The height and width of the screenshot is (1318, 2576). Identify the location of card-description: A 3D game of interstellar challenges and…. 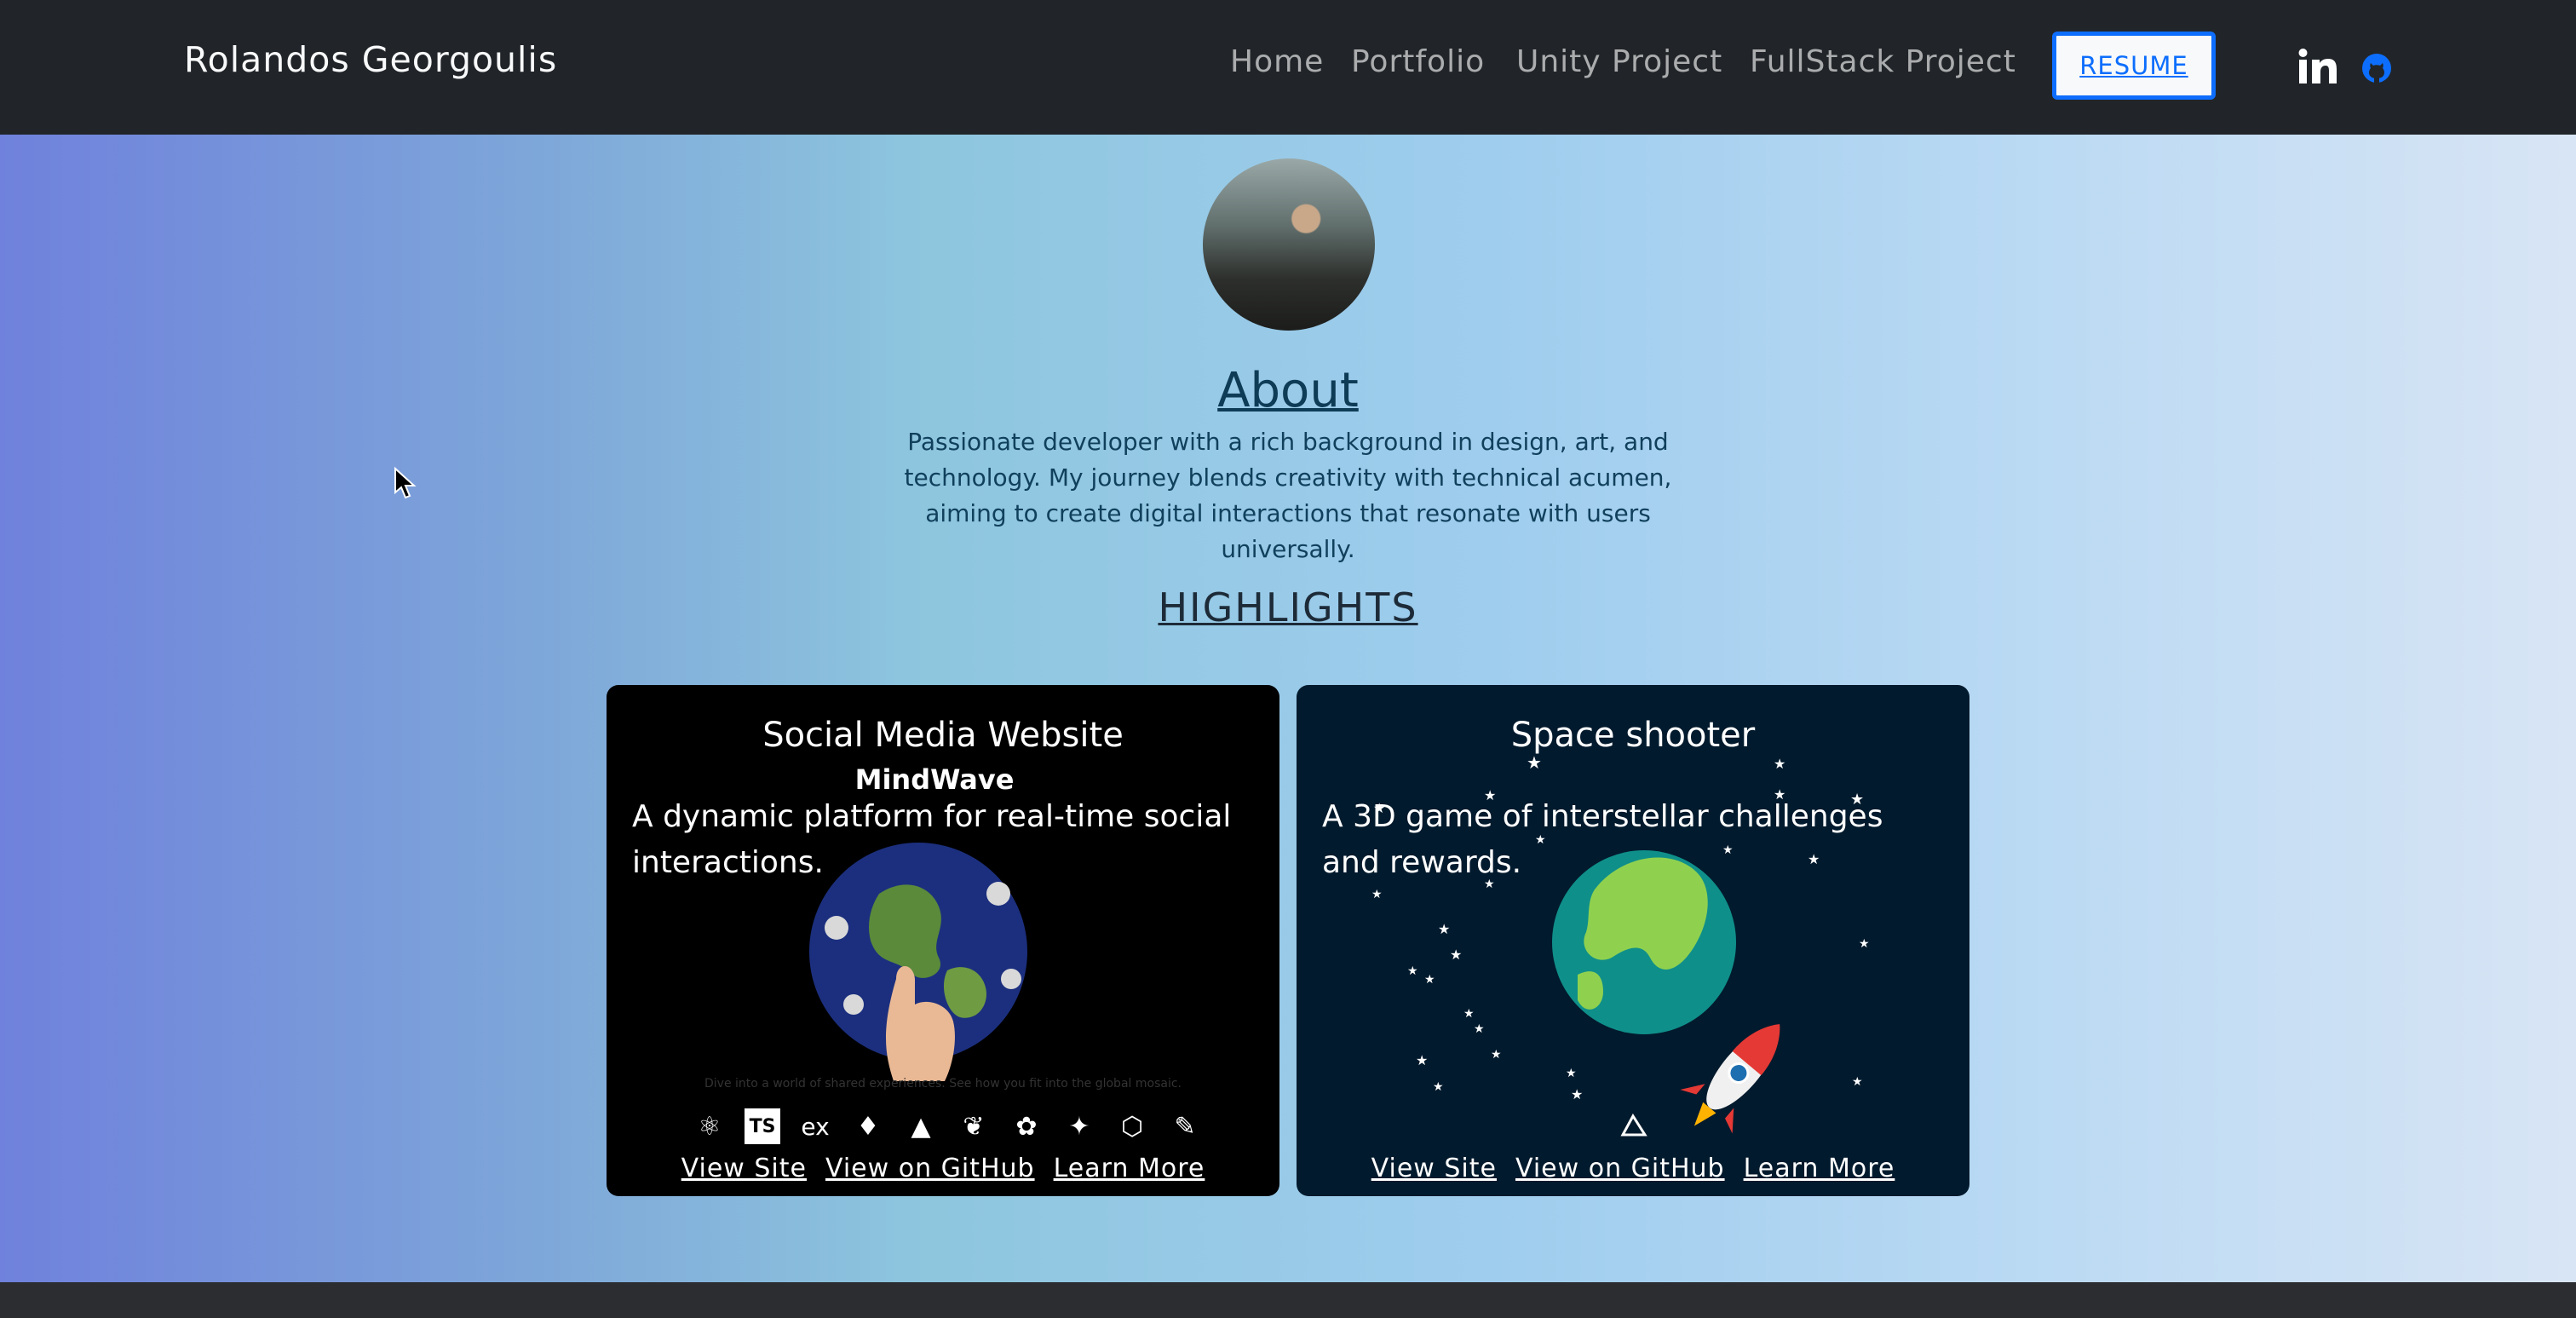
(1603, 839).